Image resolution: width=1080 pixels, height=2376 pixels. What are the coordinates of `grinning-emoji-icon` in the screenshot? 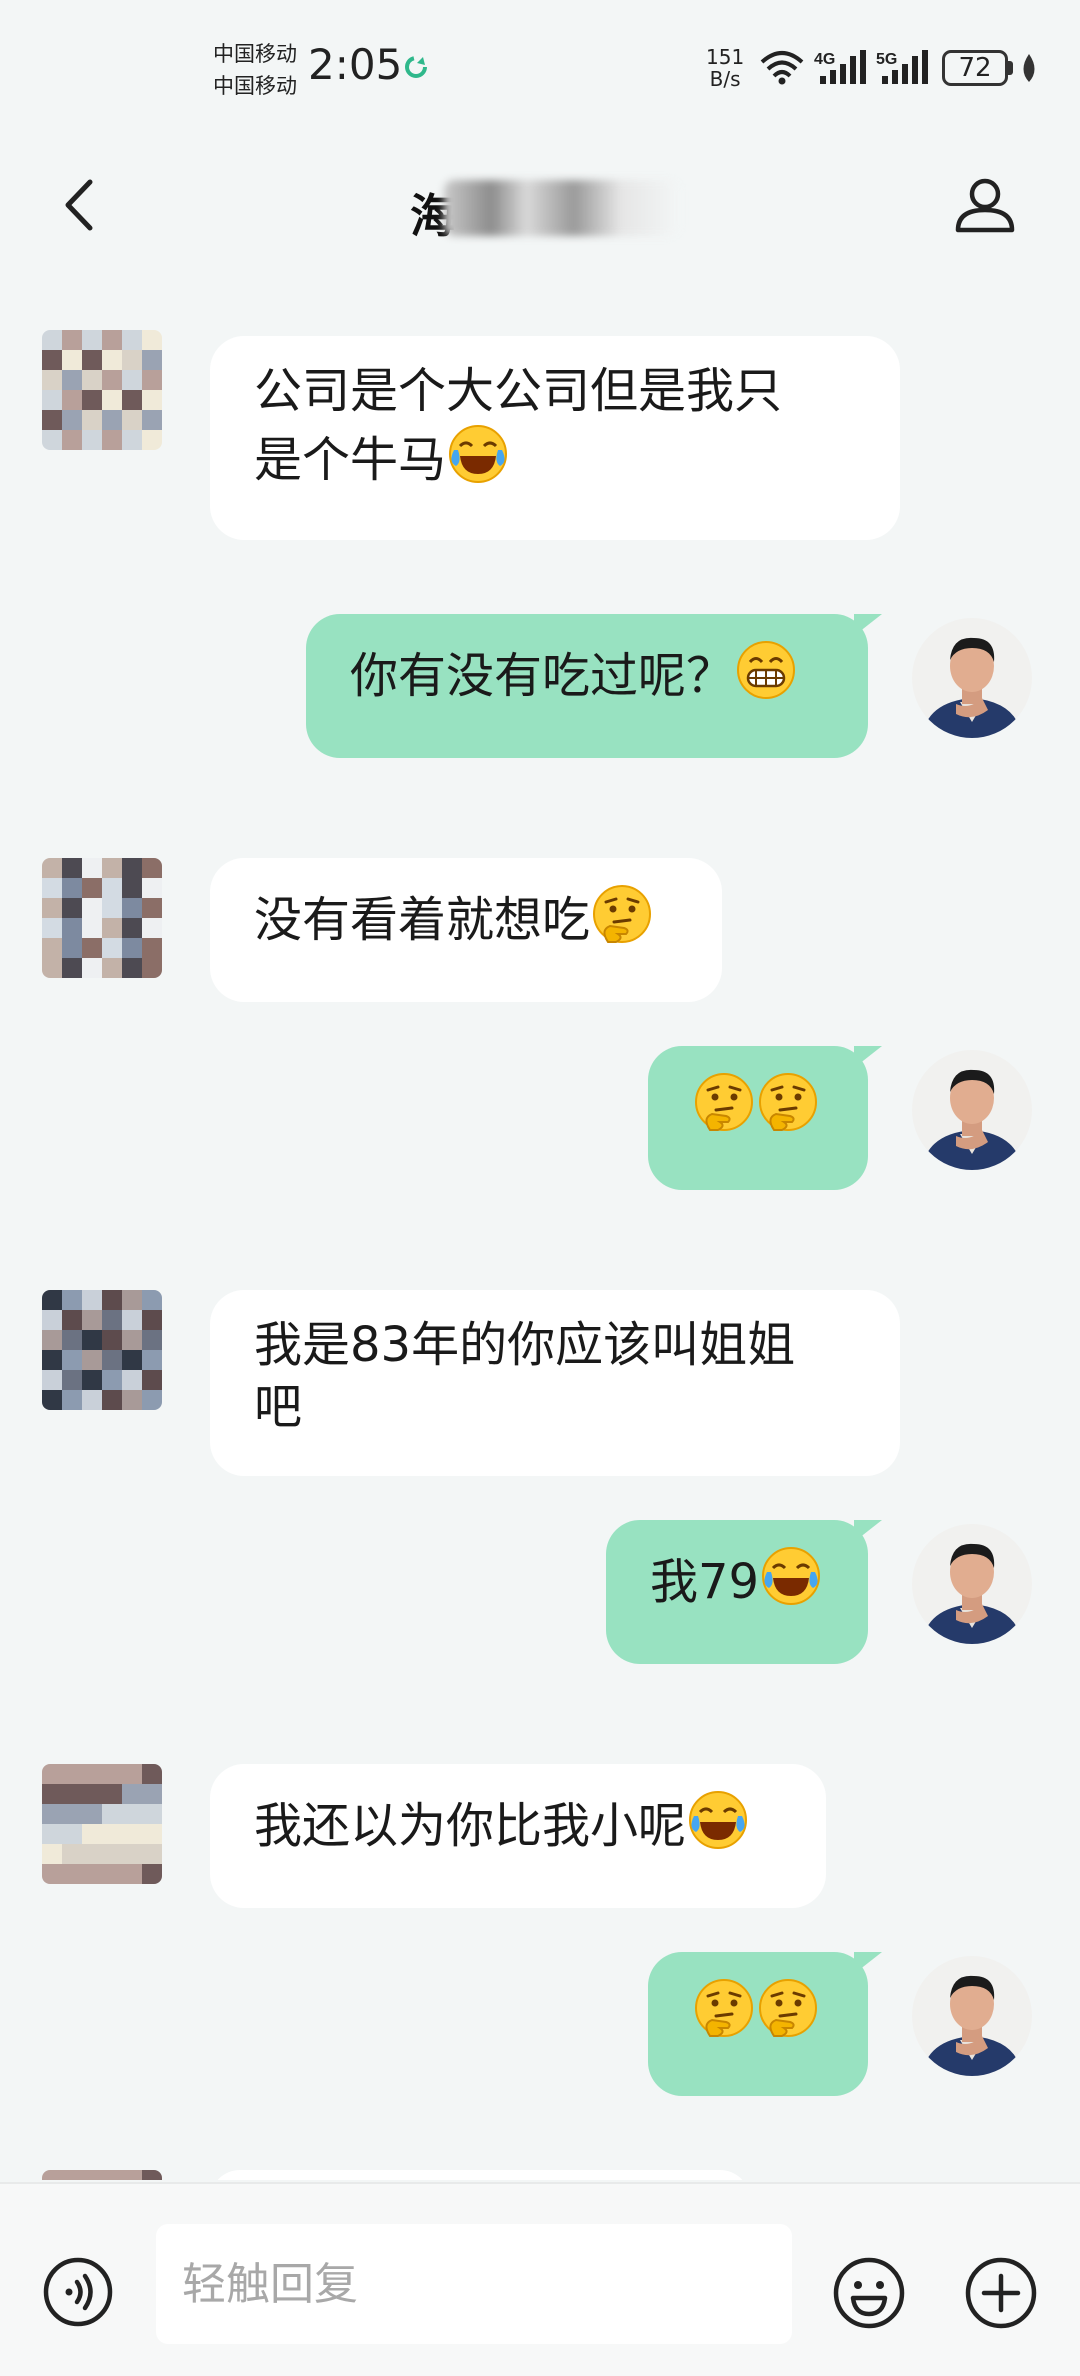 It's located at (766, 670).